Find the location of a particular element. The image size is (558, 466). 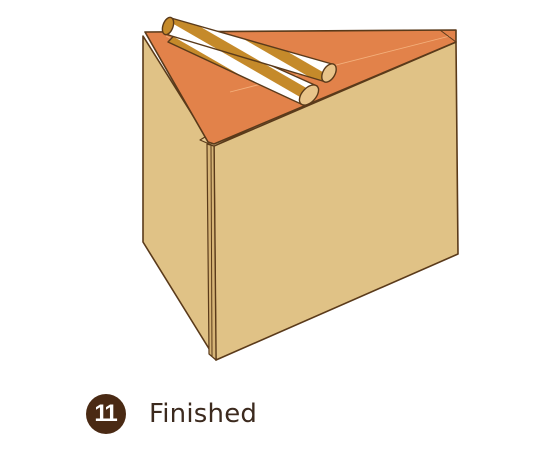

step-label: Finished is located at coordinates (203, 414).